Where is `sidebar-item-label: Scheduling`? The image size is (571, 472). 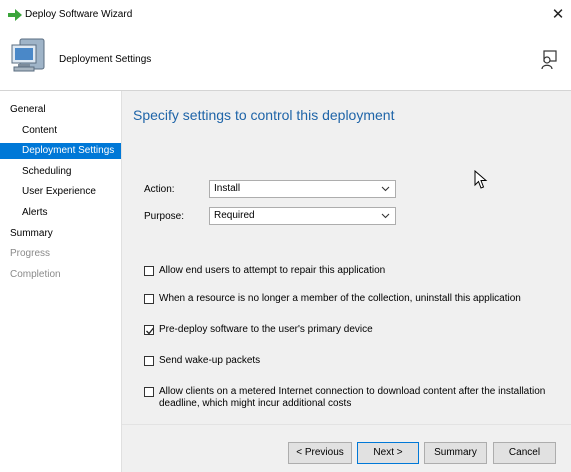 sidebar-item-label: Scheduling is located at coordinates (47, 171).